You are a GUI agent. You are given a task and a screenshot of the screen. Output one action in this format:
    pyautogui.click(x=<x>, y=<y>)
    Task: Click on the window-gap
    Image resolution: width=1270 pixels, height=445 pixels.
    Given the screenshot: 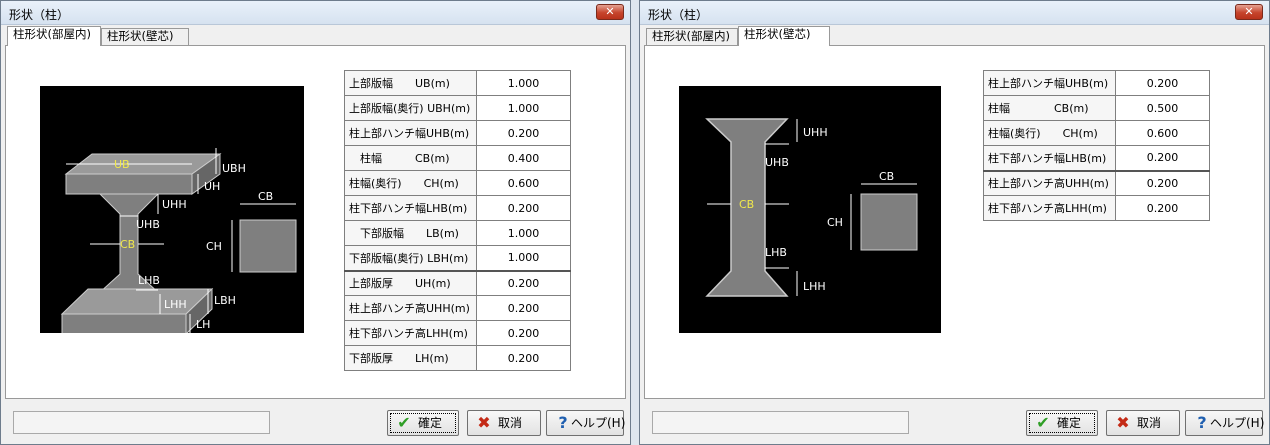 What is the action you would take?
    pyautogui.click(x=635, y=222)
    